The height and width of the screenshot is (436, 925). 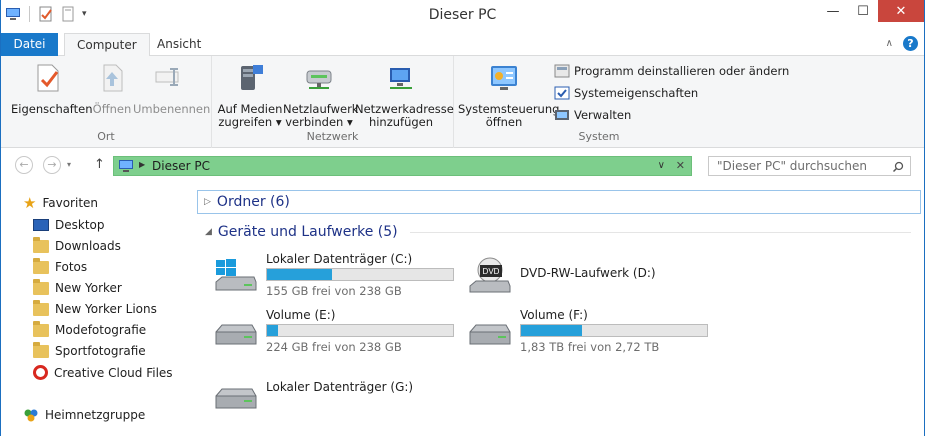 I want to click on group-label-ort: Ort, so click(x=106, y=136).